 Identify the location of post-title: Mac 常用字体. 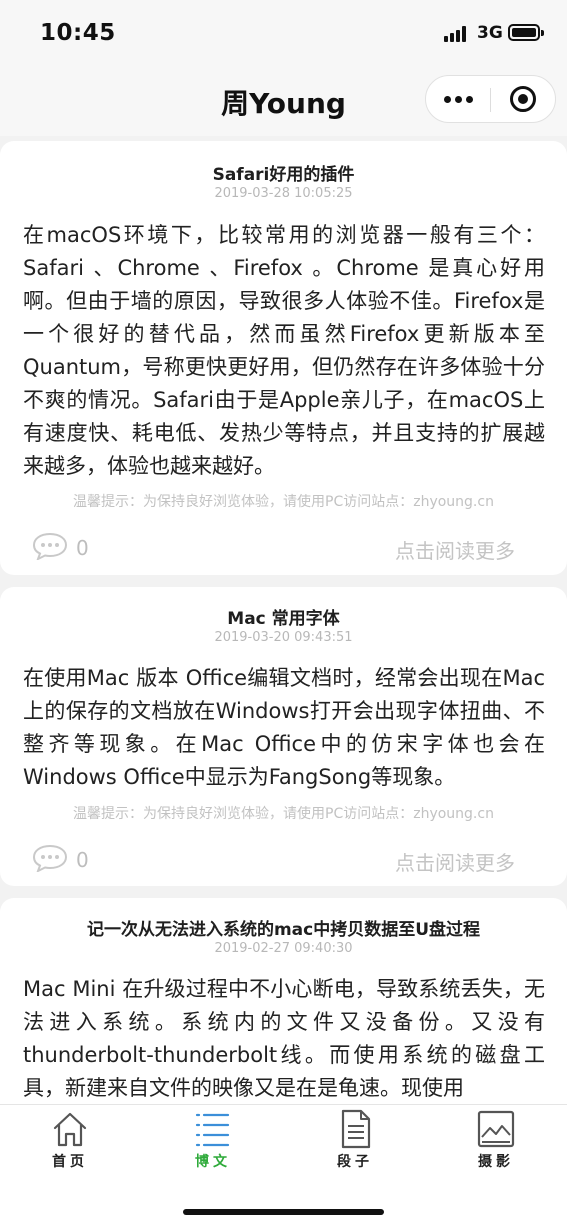
(283, 616).